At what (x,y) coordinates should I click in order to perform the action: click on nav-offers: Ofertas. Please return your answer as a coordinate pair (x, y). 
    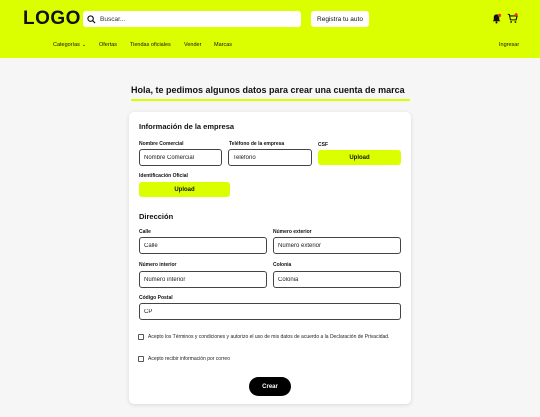
    Looking at the image, I should click on (108, 45).